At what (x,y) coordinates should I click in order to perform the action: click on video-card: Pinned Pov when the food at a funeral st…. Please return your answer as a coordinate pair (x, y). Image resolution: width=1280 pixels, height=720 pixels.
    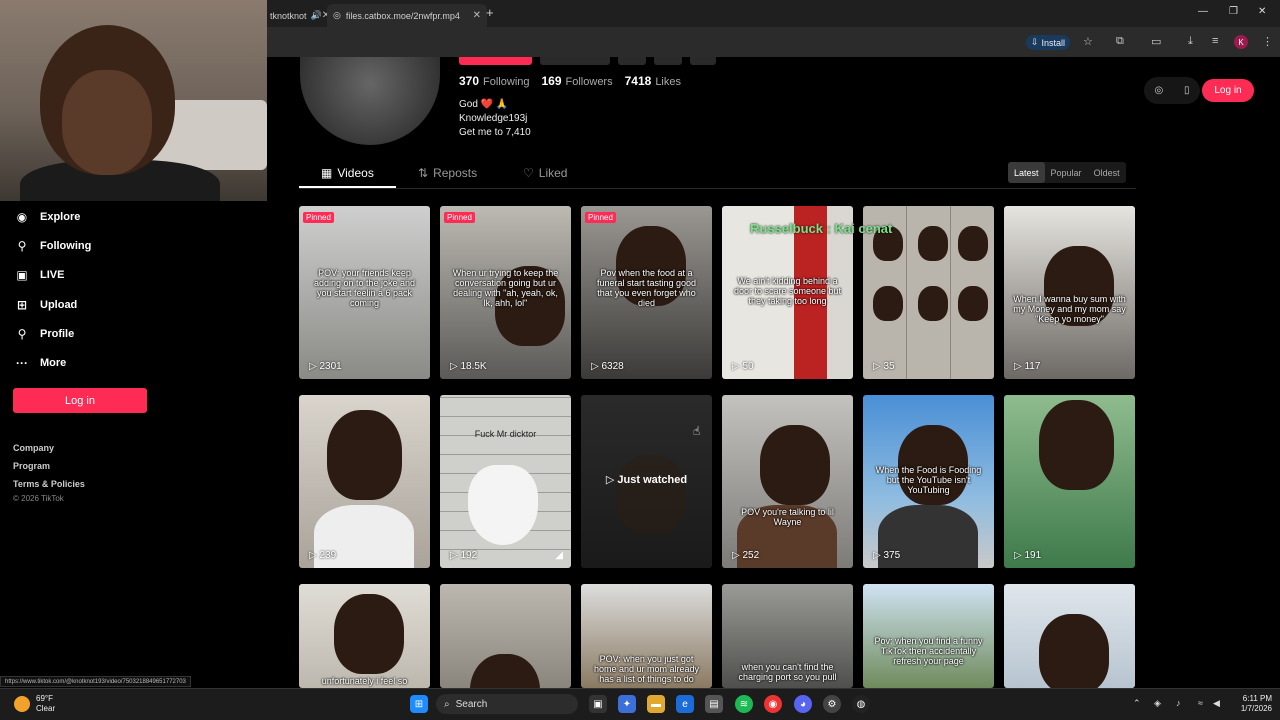
    Looking at the image, I should click on (646, 292).